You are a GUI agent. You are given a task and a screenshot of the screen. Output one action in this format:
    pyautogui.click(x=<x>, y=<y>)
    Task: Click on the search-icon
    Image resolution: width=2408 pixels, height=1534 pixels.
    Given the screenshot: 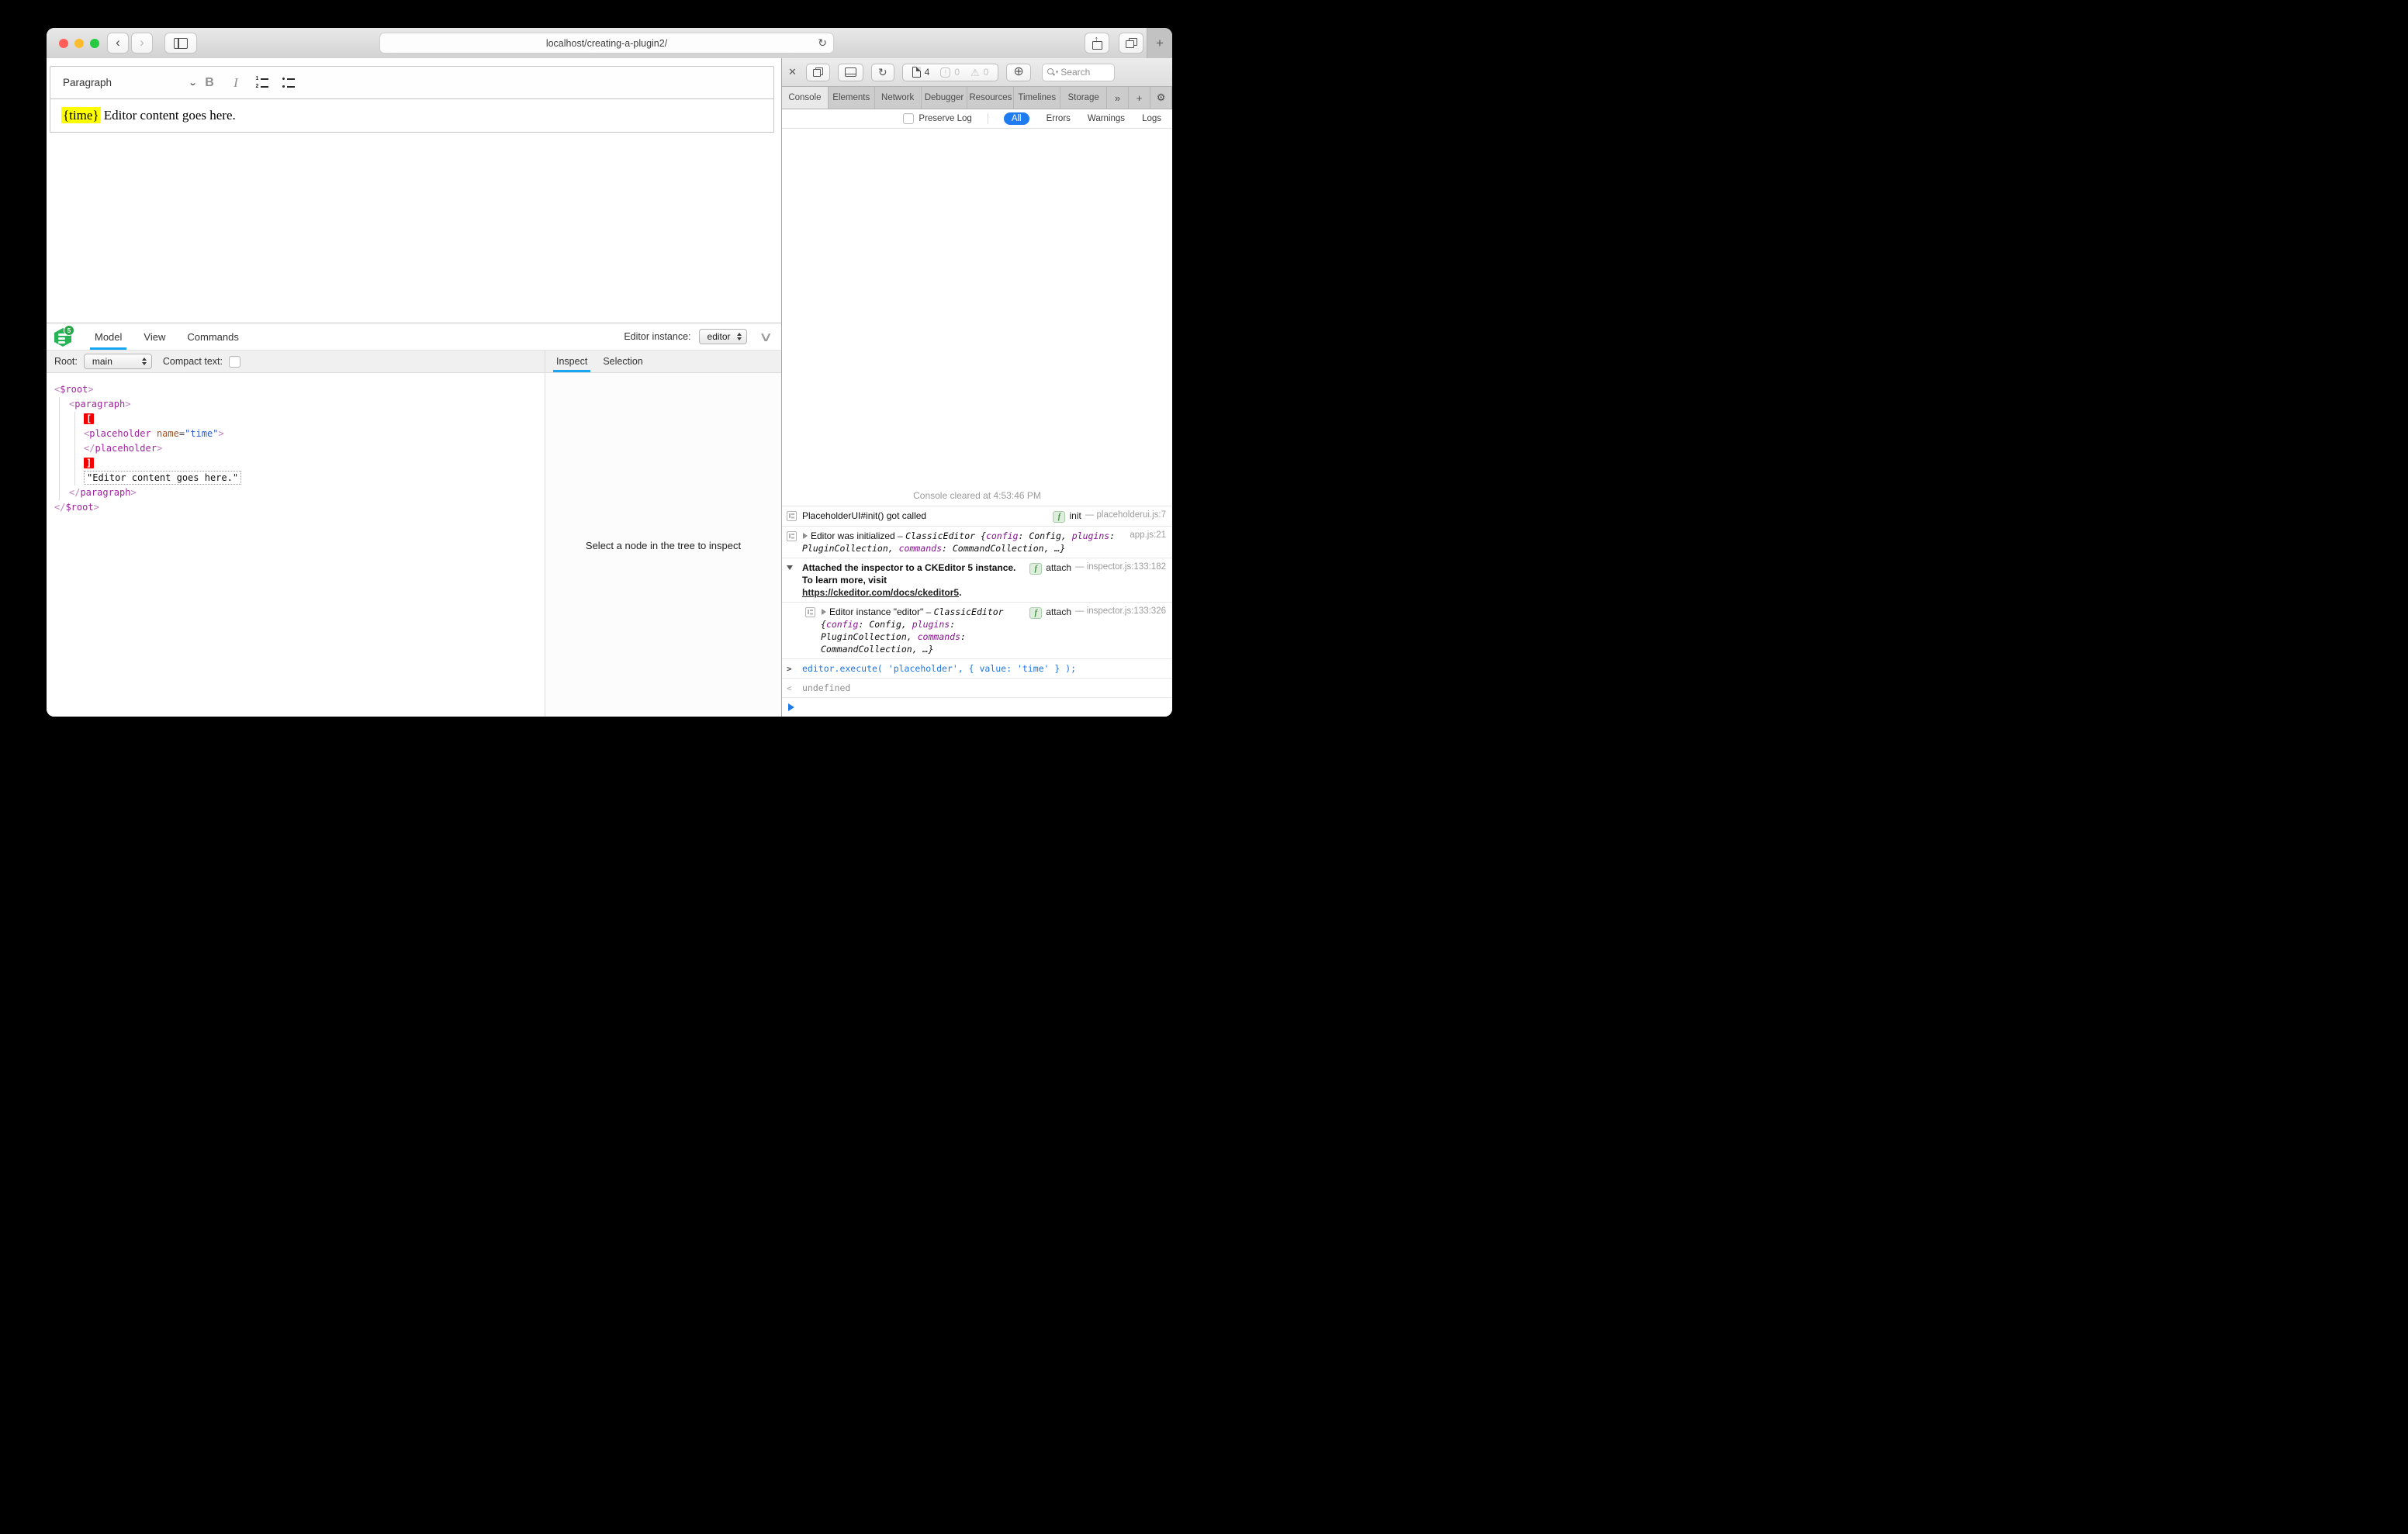 What is the action you would take?
    pyautogui.click(x=1051, y=72)
    